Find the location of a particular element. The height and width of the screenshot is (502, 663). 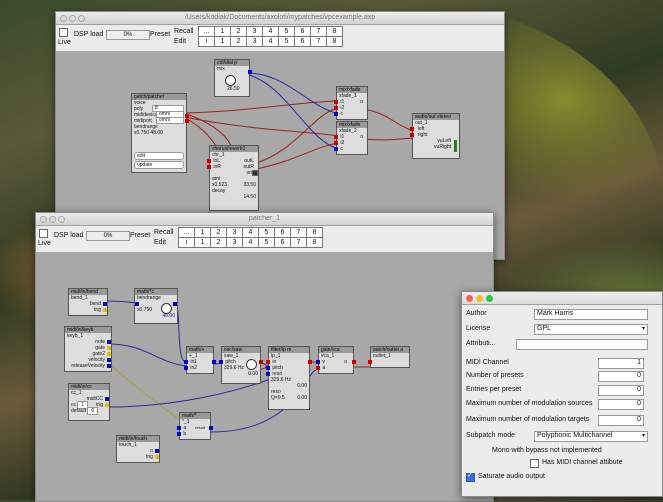

author-input: Mark Harris is located at coordinates (591, 314).